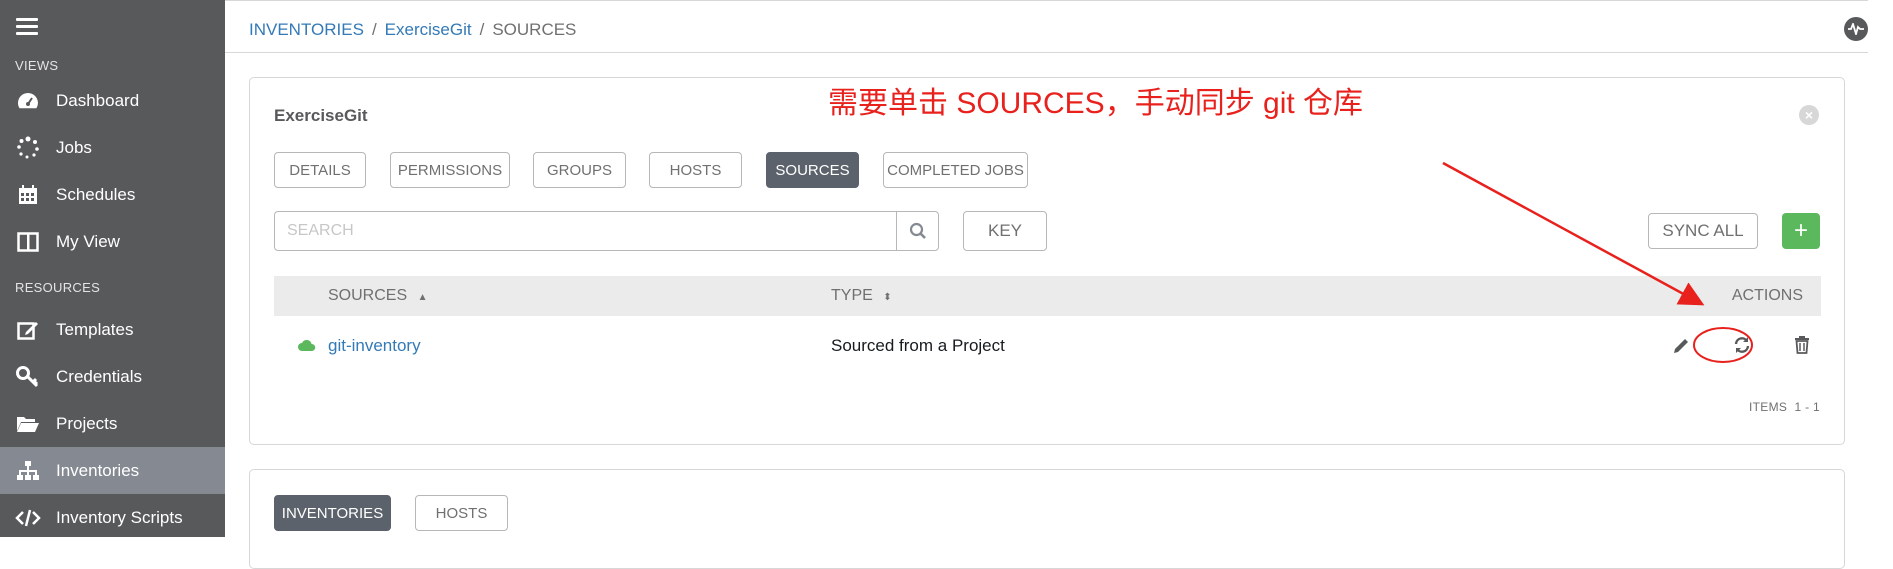  Describe the element at coordinates (58, 287) in the screenshot. I see `resources-section-label: RESOURCES` at that location.